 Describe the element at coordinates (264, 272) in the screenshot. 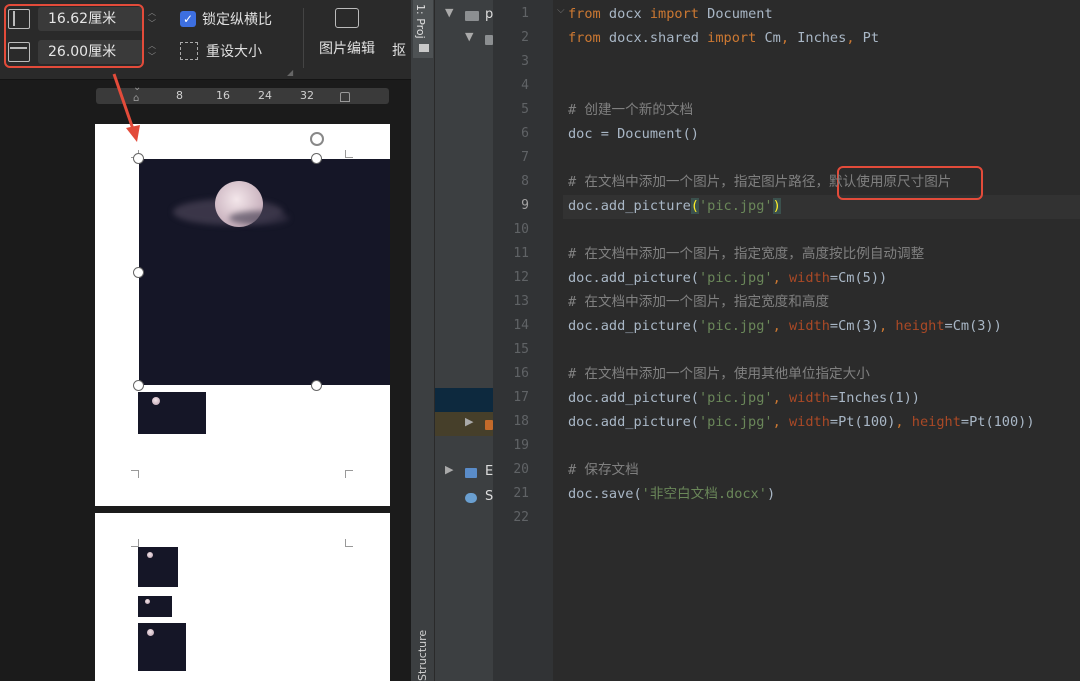

I see `selected-moon-image` at that location.